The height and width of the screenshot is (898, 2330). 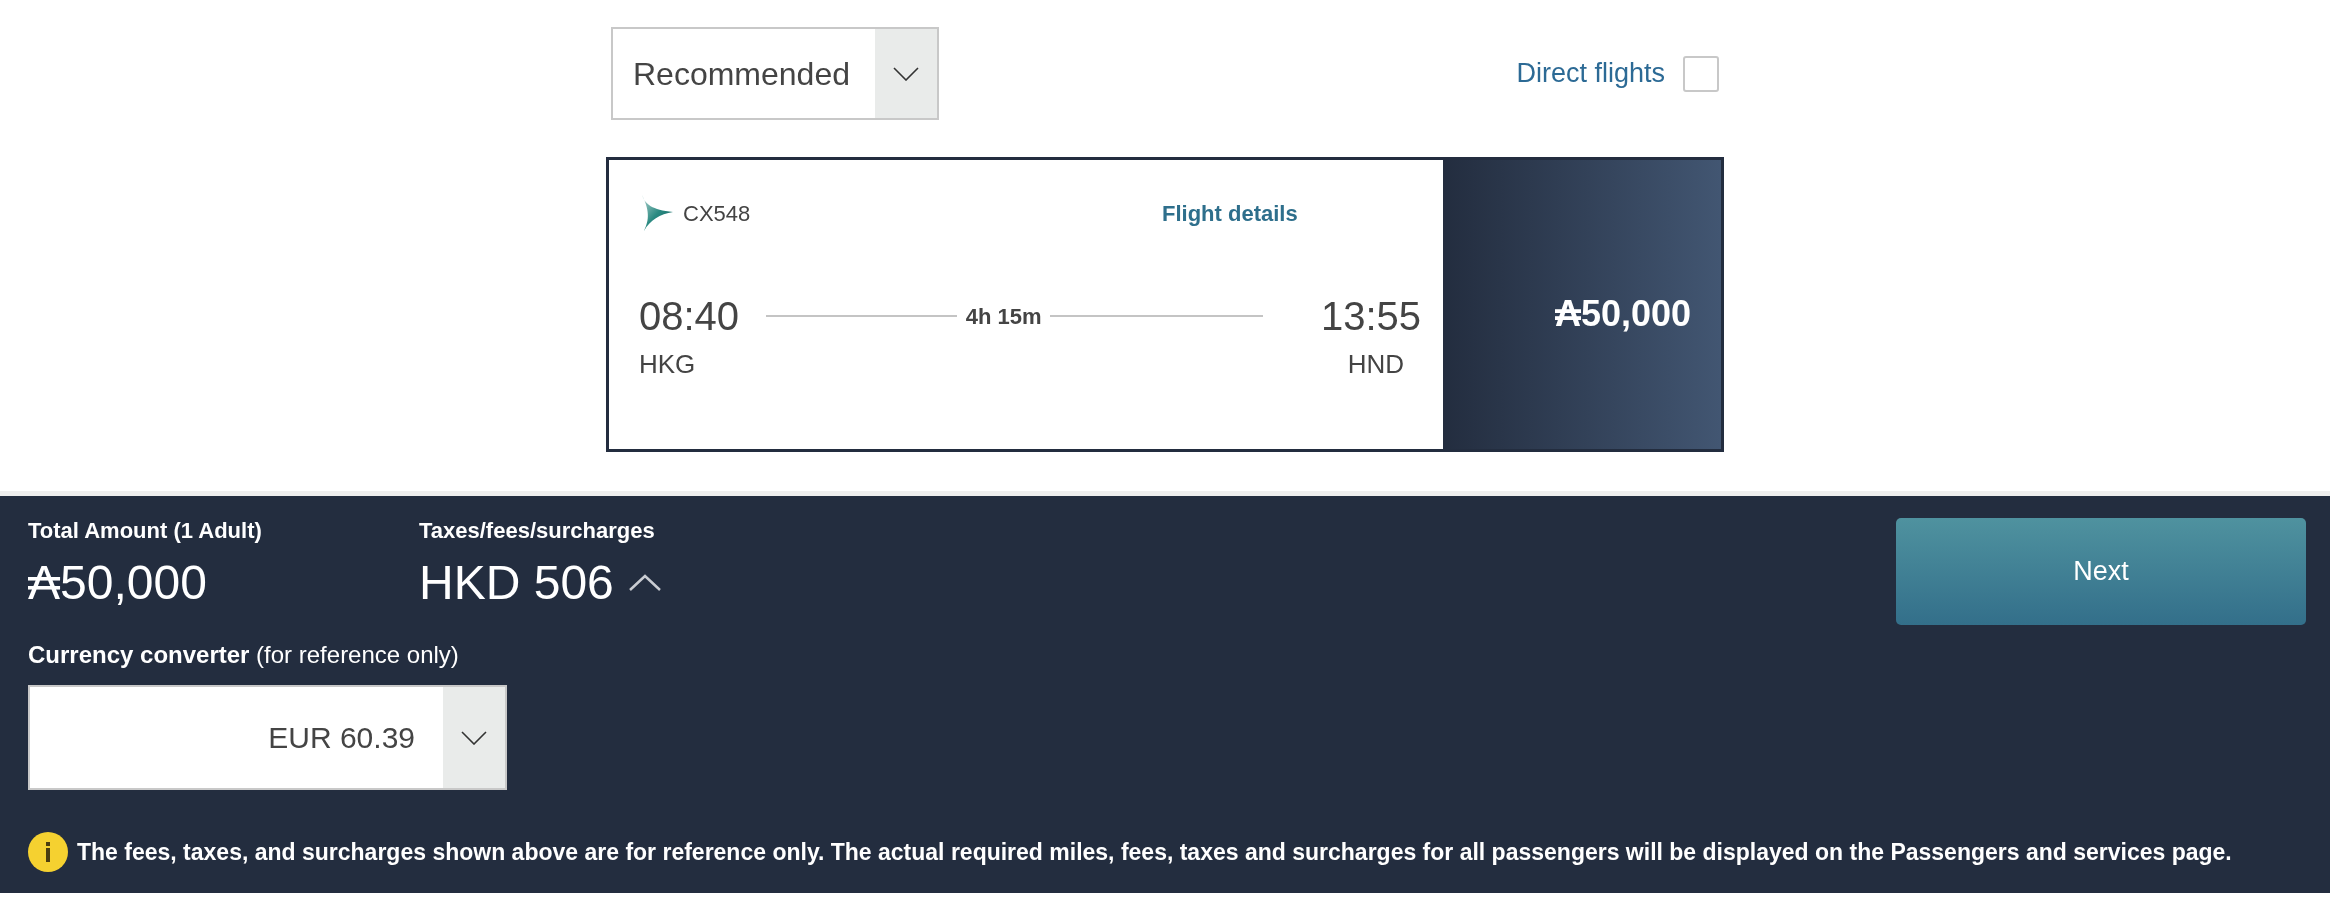 I want to click on departure-airport: HKG, so click(x=667, y=364).